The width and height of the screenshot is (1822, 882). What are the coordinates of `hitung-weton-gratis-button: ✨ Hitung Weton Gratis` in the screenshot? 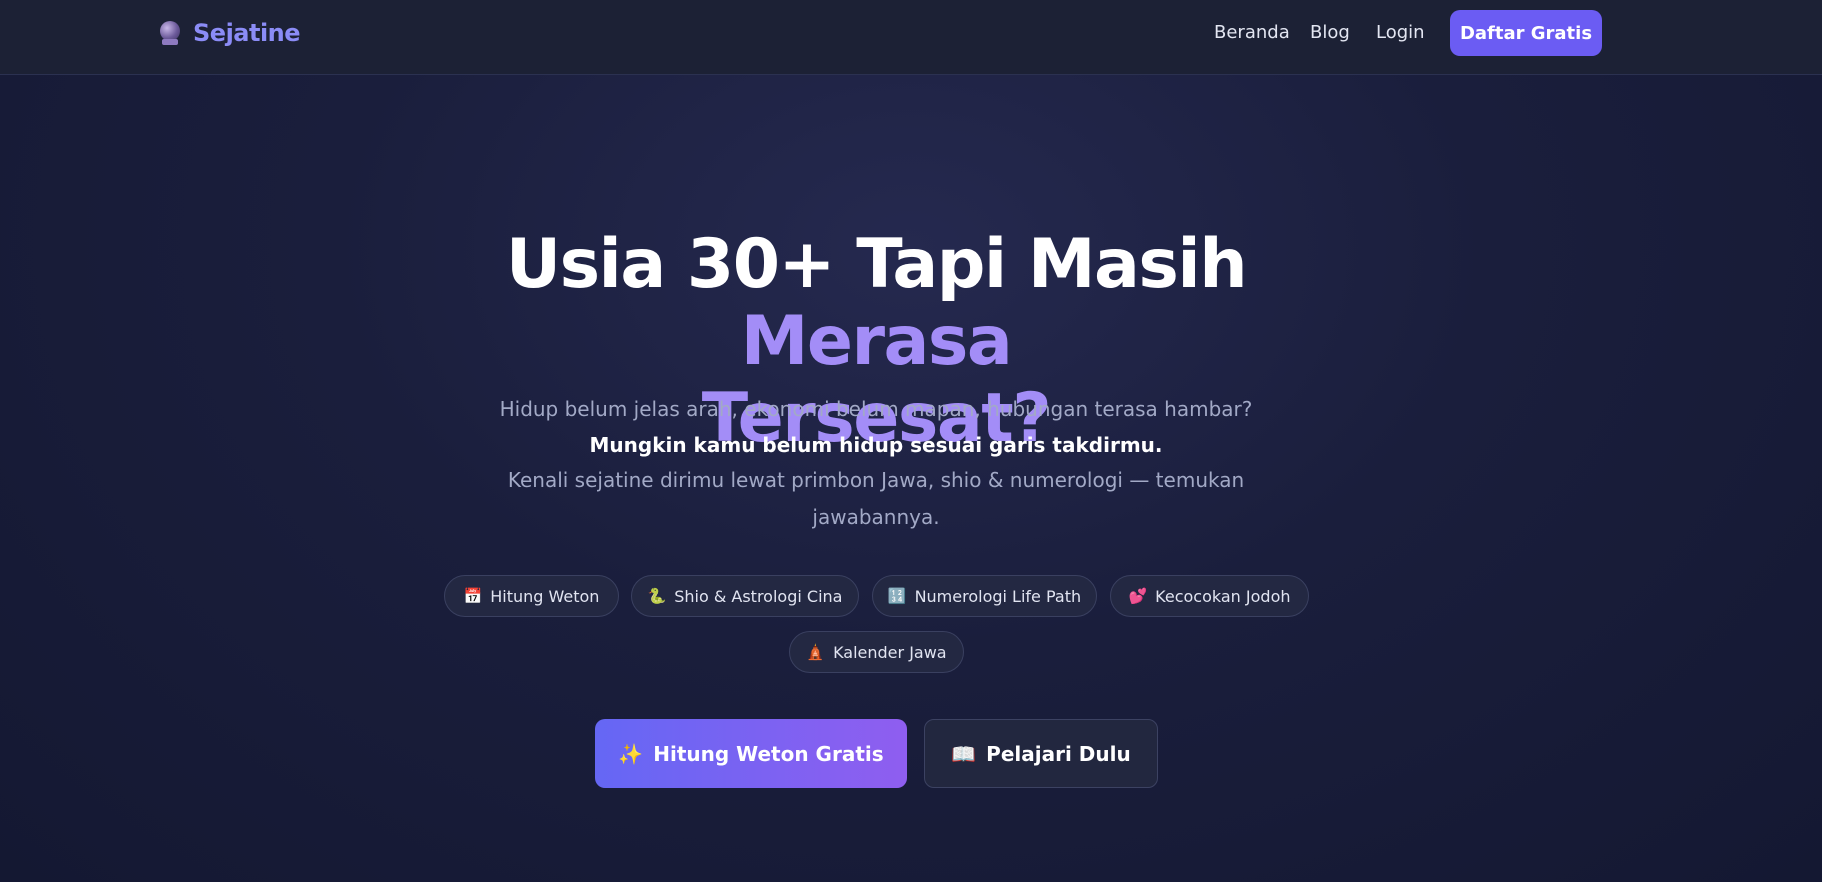 It's located at (751, 753).